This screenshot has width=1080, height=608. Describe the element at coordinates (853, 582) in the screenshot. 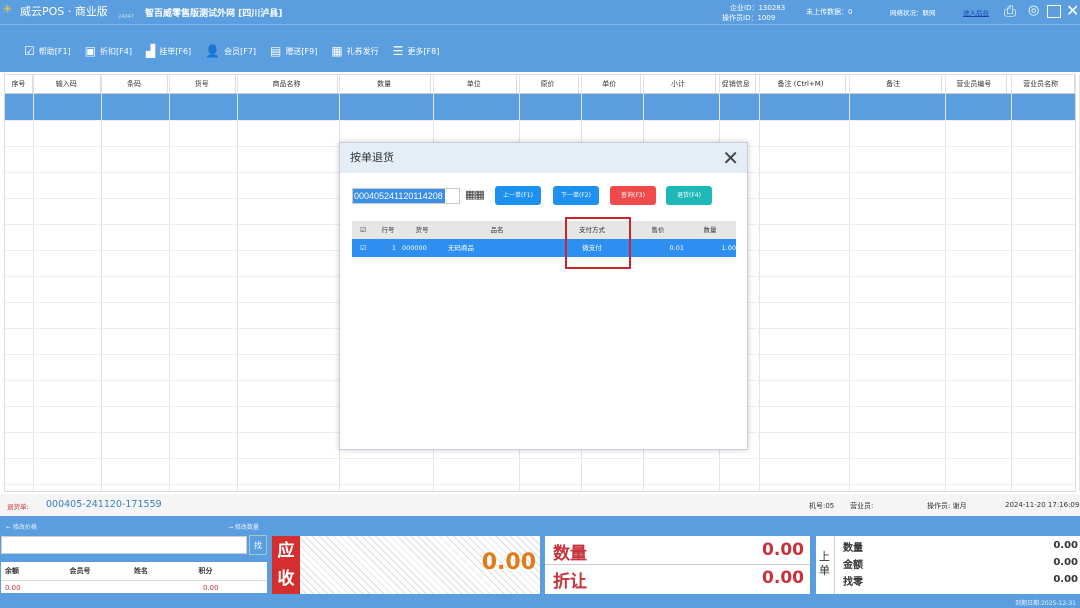

I see `prev-change-label: 找零` at that location.